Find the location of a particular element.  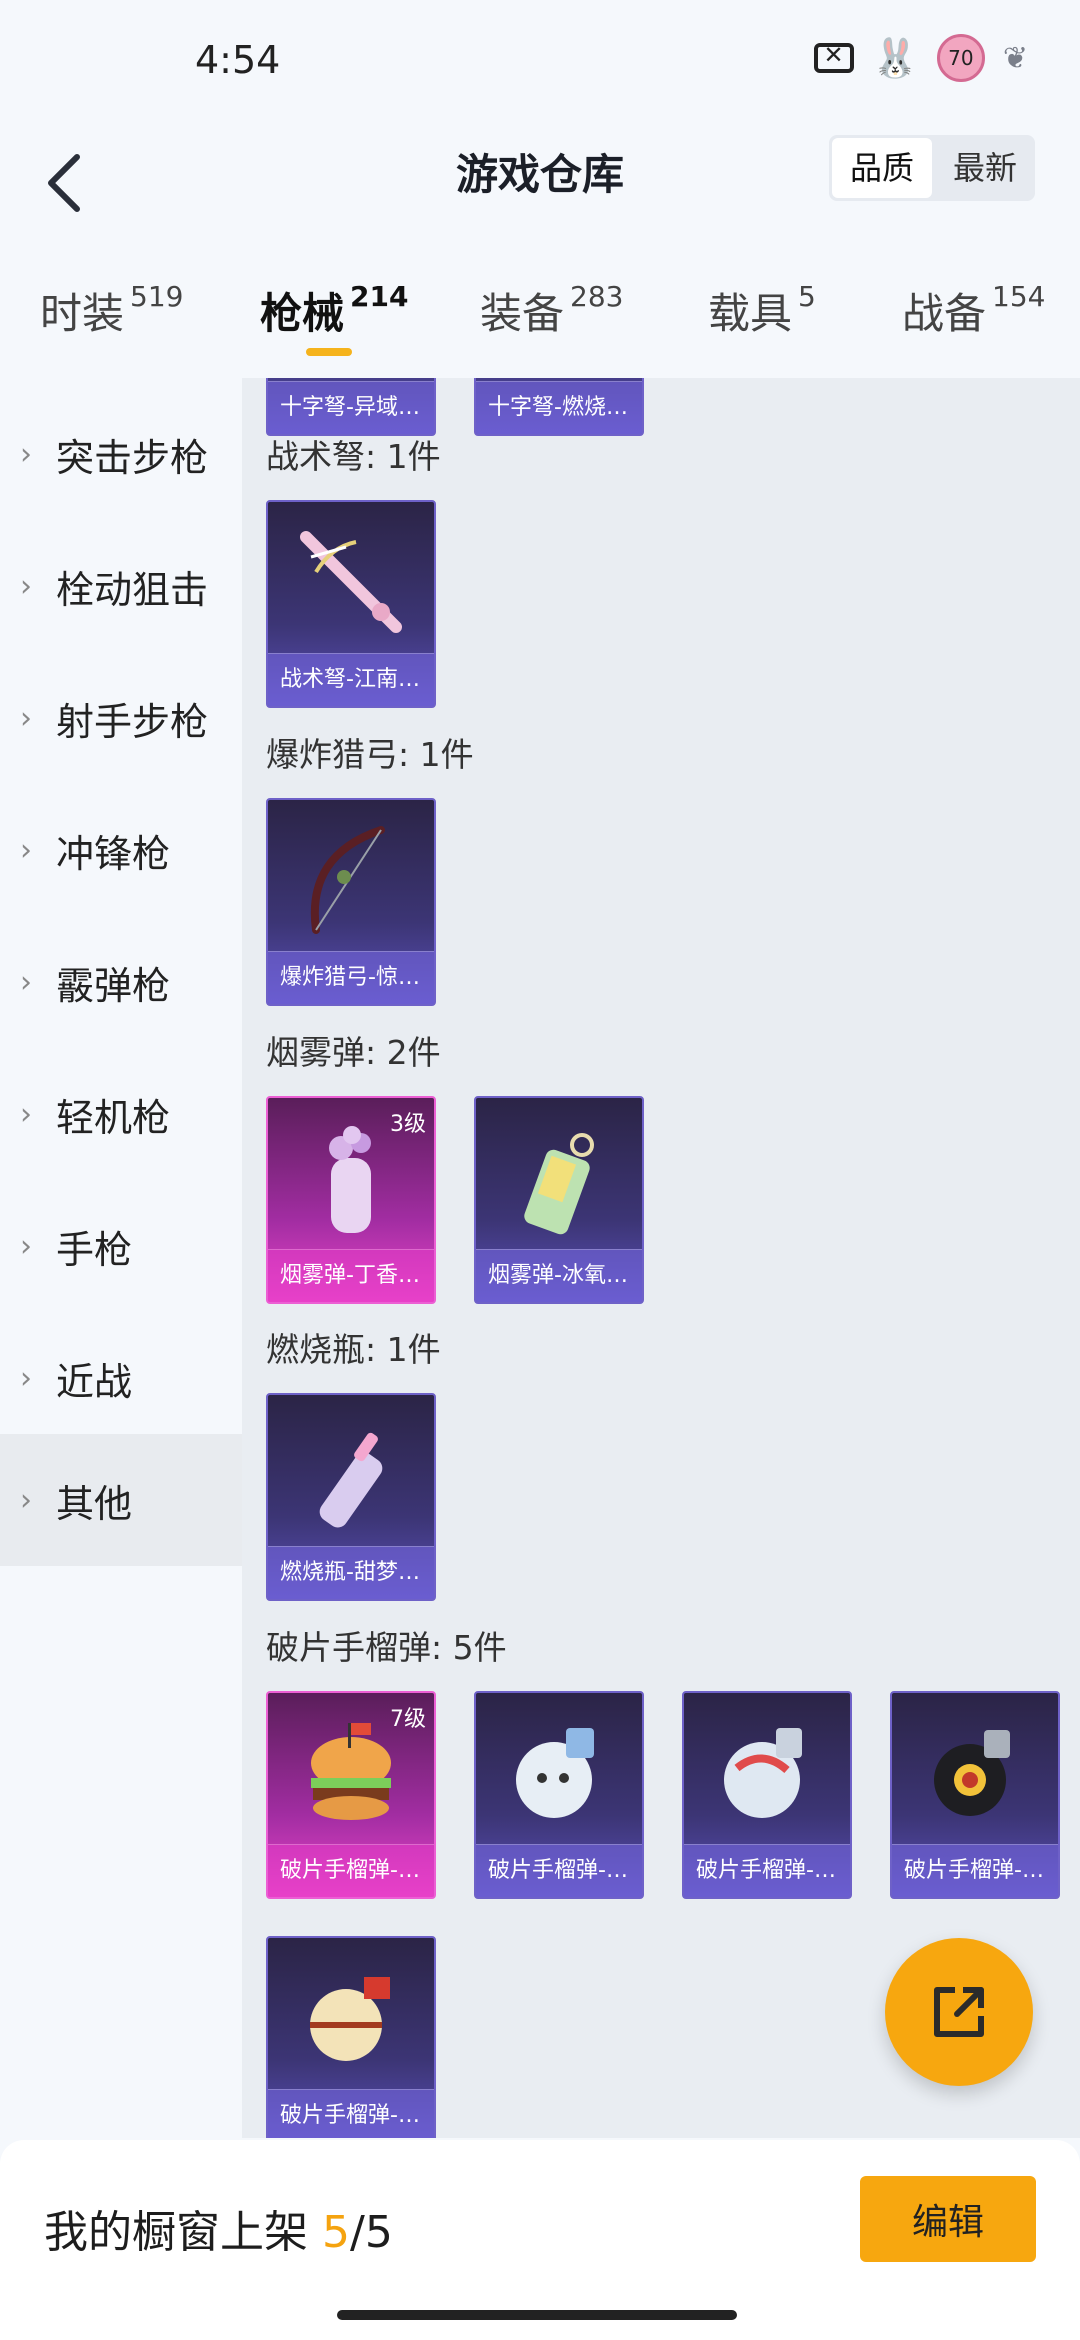

tab-gear: 装备 283 is located at coordinates (551, 310).